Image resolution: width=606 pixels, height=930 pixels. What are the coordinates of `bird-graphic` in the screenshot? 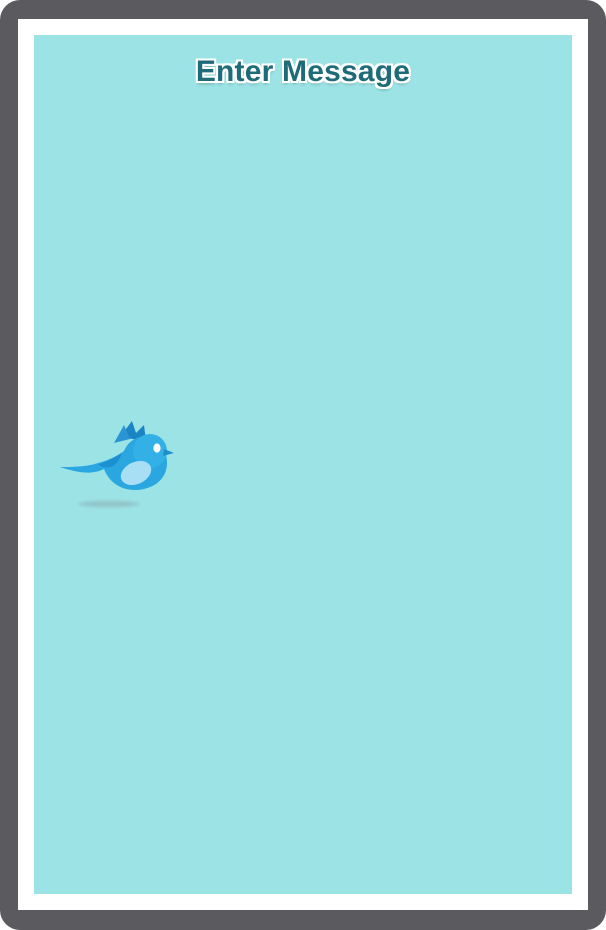 It's located at (117, 456).